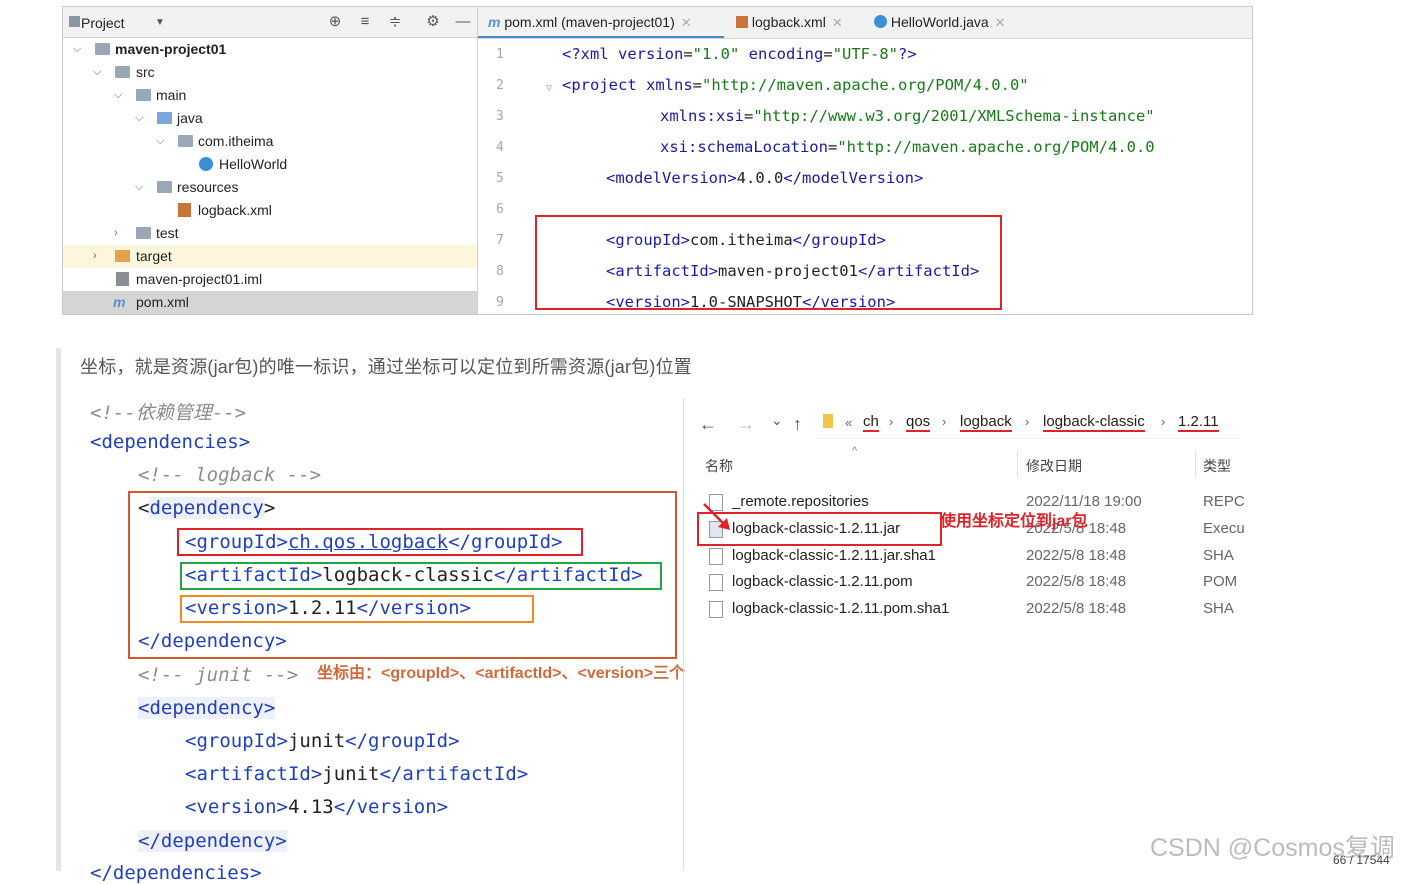 This screenshot has height=884, width=1410. What do you see at coordinates (1217, 466) in the screenshot?
I see `column-header-type: 类型` at bounding box center [1217, 466].